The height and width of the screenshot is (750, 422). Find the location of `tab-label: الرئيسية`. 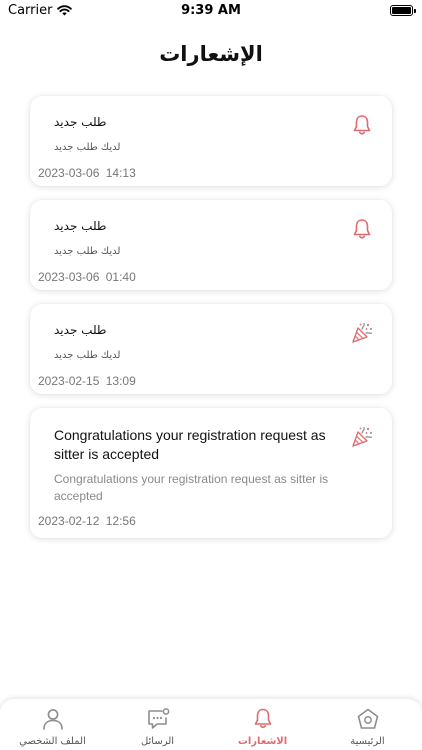

tab-label: الرئيسية is located at coordinates (367, 741).